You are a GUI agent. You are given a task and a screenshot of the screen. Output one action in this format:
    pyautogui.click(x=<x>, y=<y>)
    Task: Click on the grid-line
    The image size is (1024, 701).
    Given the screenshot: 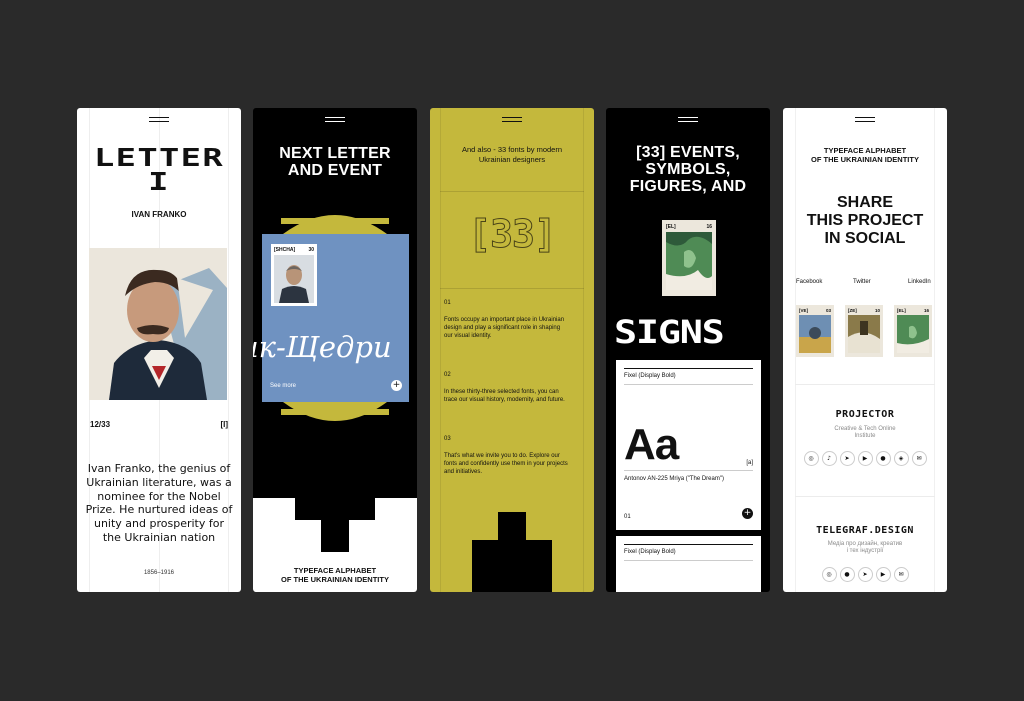 What is the action you would take?
    pyautogui.click(x=934, y=350)
    